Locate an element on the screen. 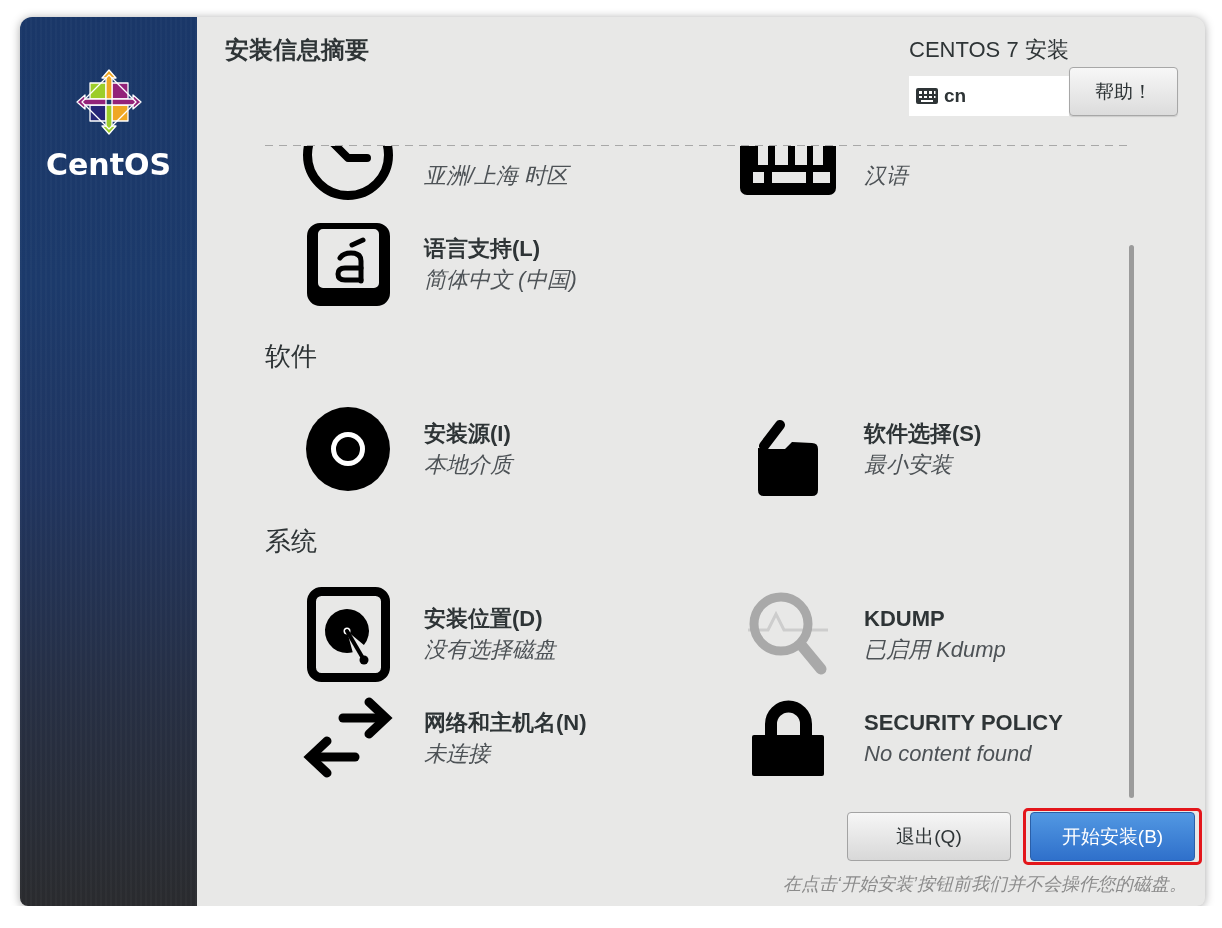  setting-title: 安装位置(D) is located at coordinates (490, 618).